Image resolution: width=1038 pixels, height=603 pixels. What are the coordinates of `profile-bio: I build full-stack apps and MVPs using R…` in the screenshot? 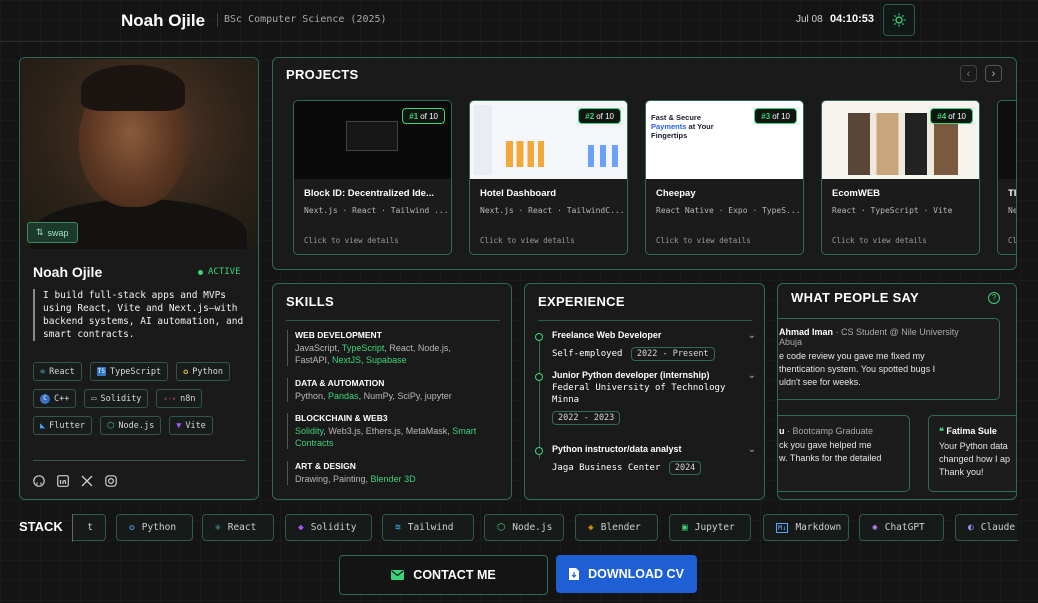 It's located at (141, 315).